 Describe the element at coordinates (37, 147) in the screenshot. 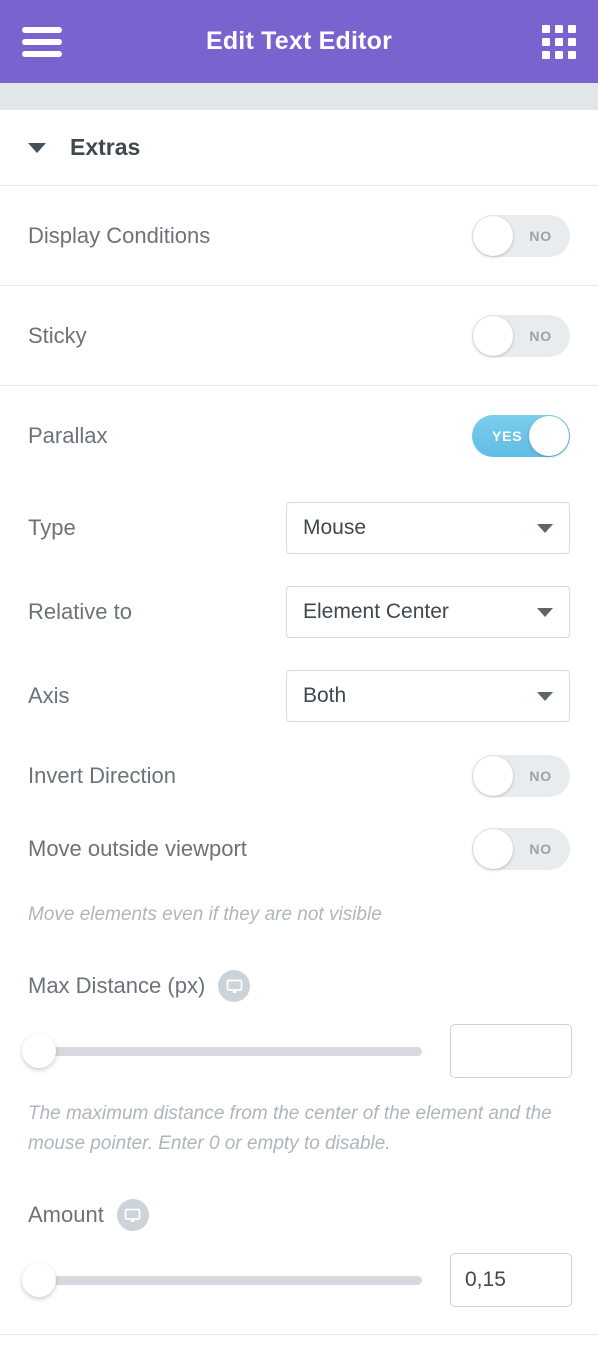

I see `caret-down-icon` at that location.